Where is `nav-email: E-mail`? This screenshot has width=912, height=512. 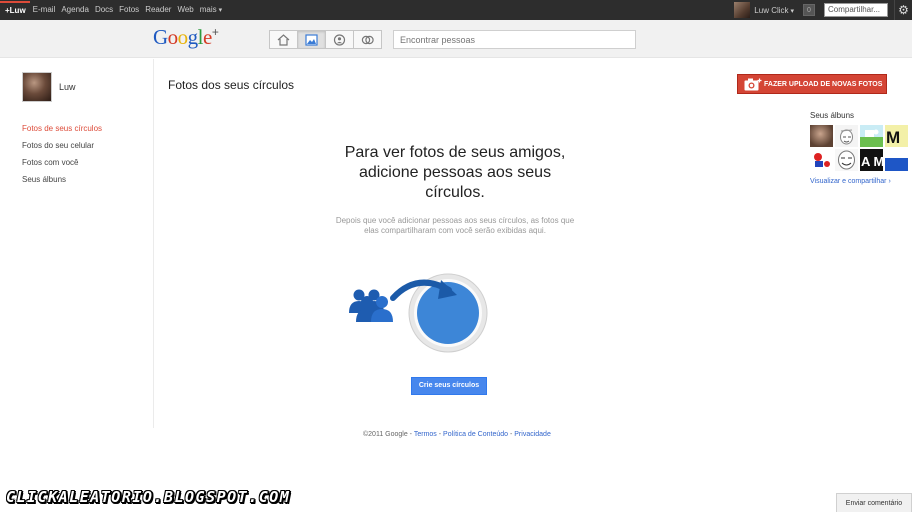 nav-email: E-mail is located at coordinates (44, 10).